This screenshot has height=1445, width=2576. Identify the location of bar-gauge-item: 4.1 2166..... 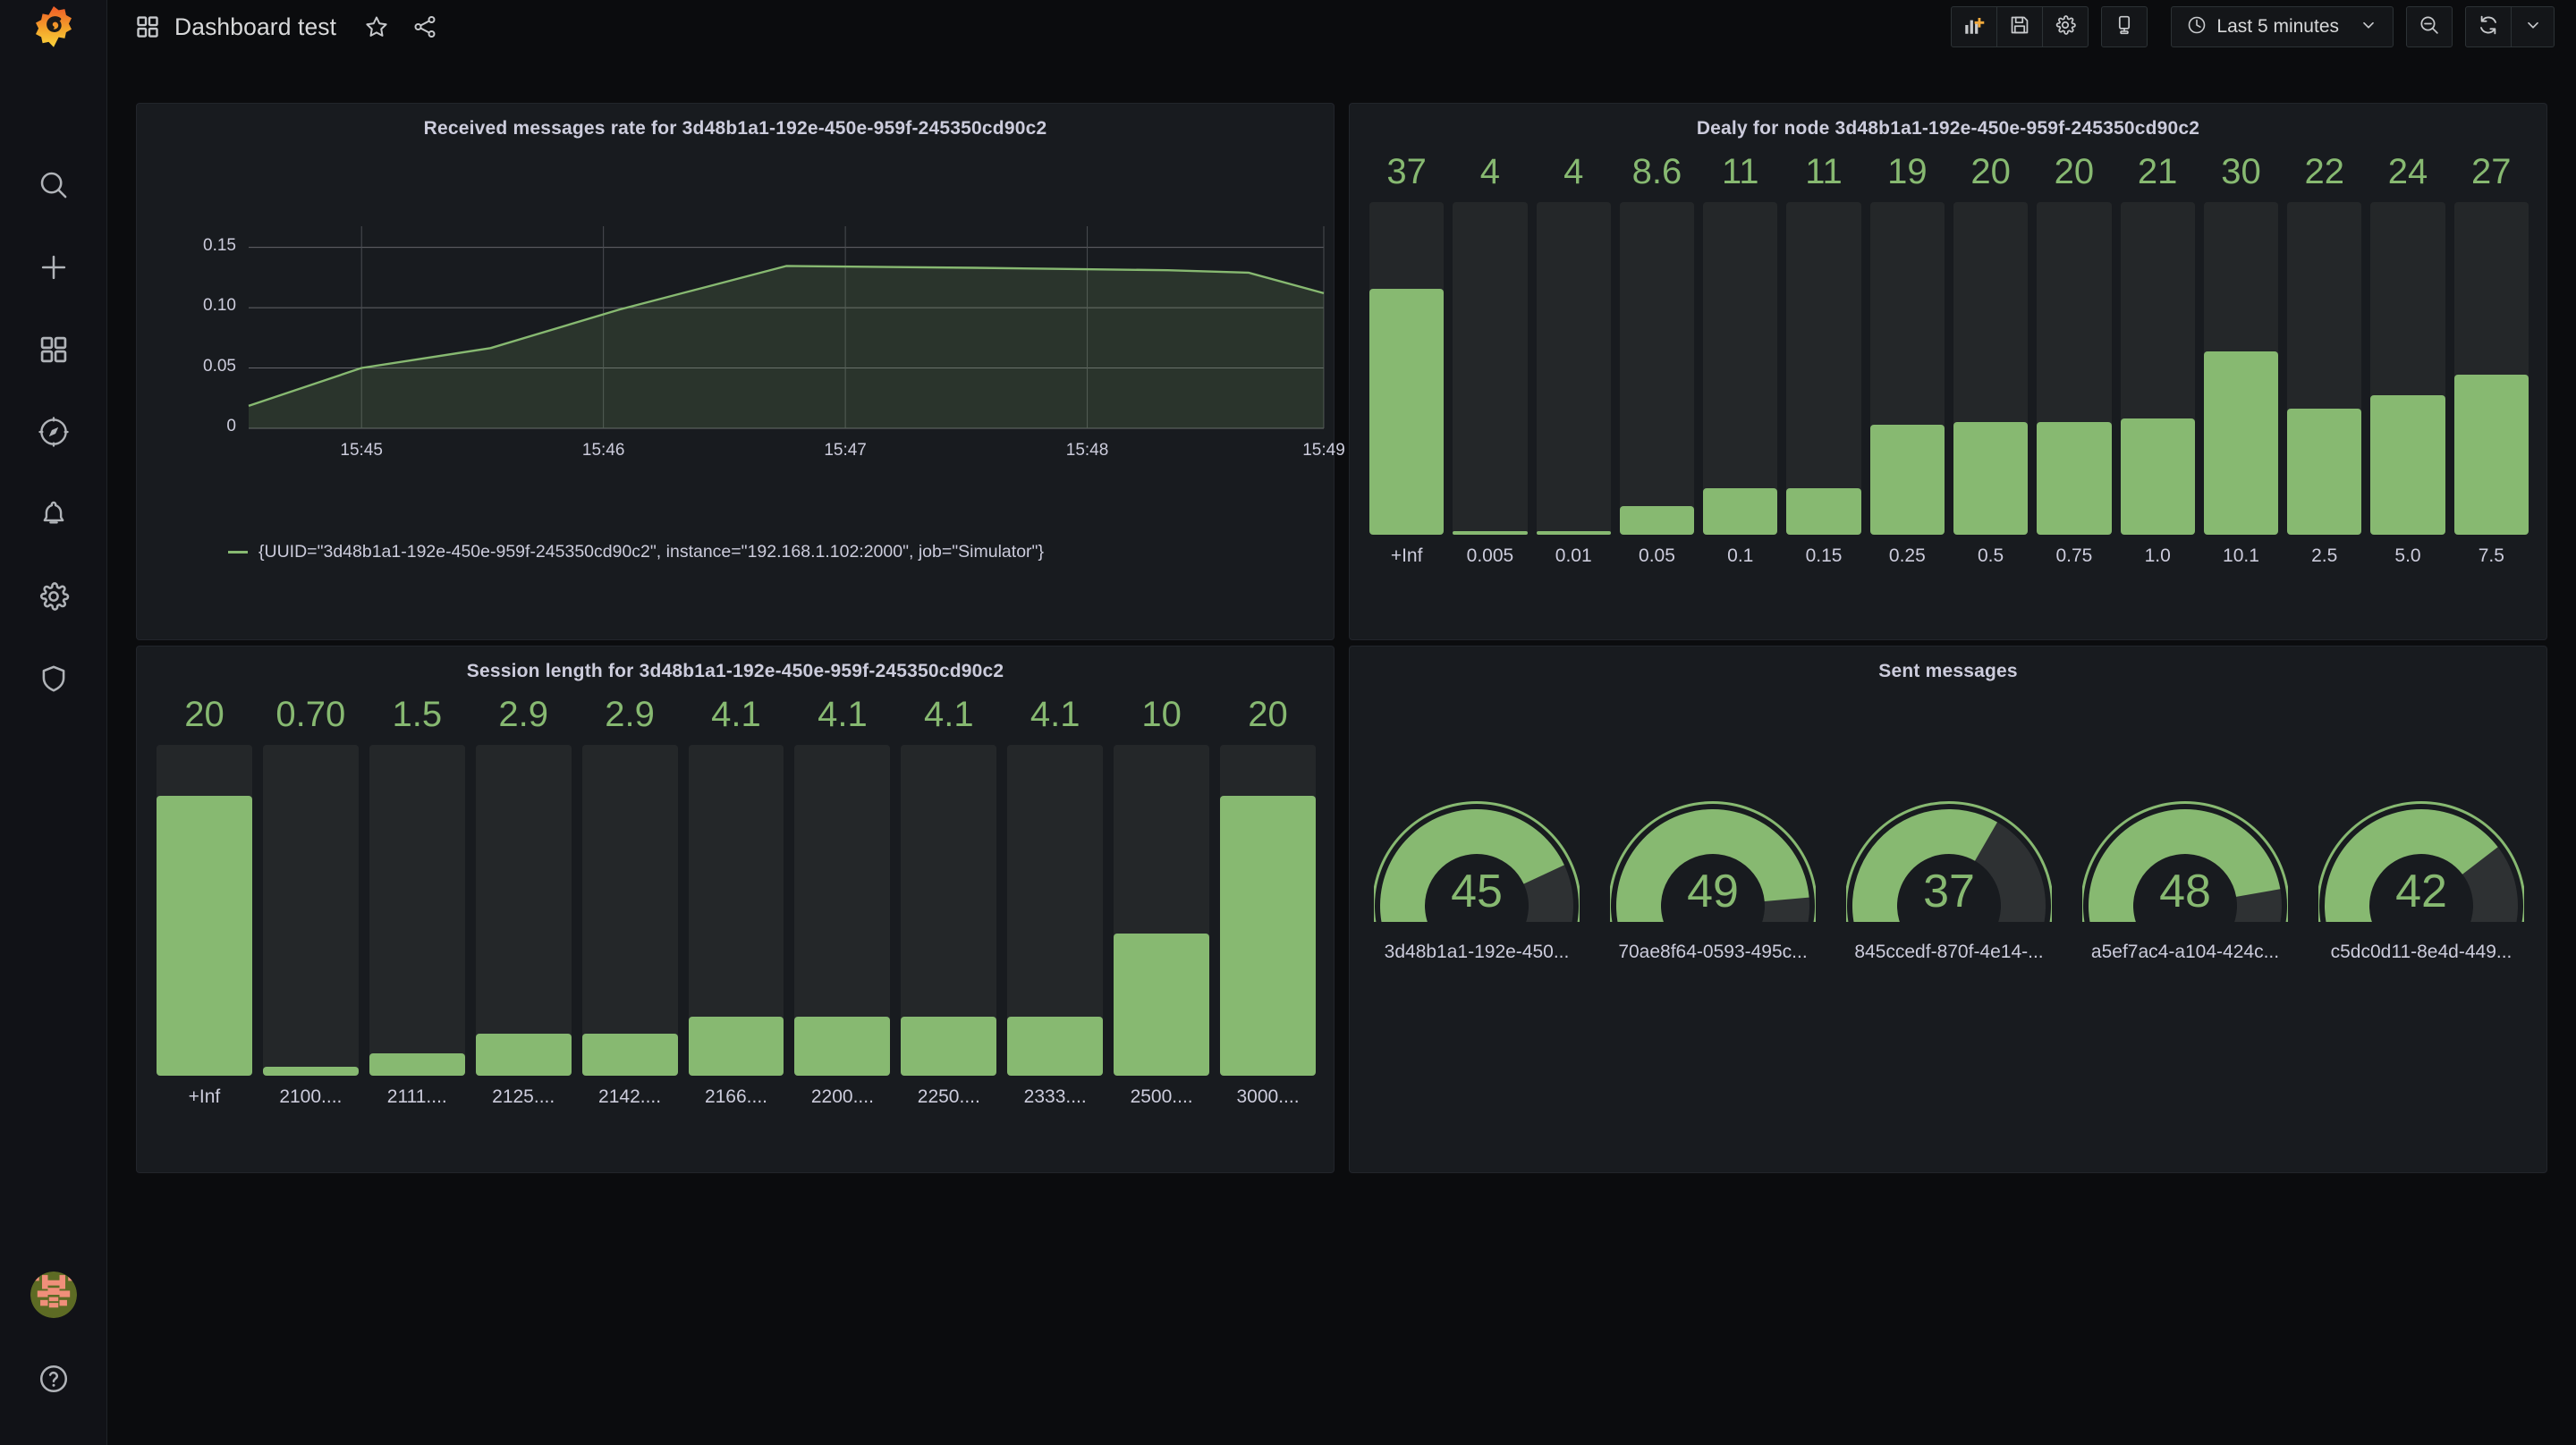
(736, 925).